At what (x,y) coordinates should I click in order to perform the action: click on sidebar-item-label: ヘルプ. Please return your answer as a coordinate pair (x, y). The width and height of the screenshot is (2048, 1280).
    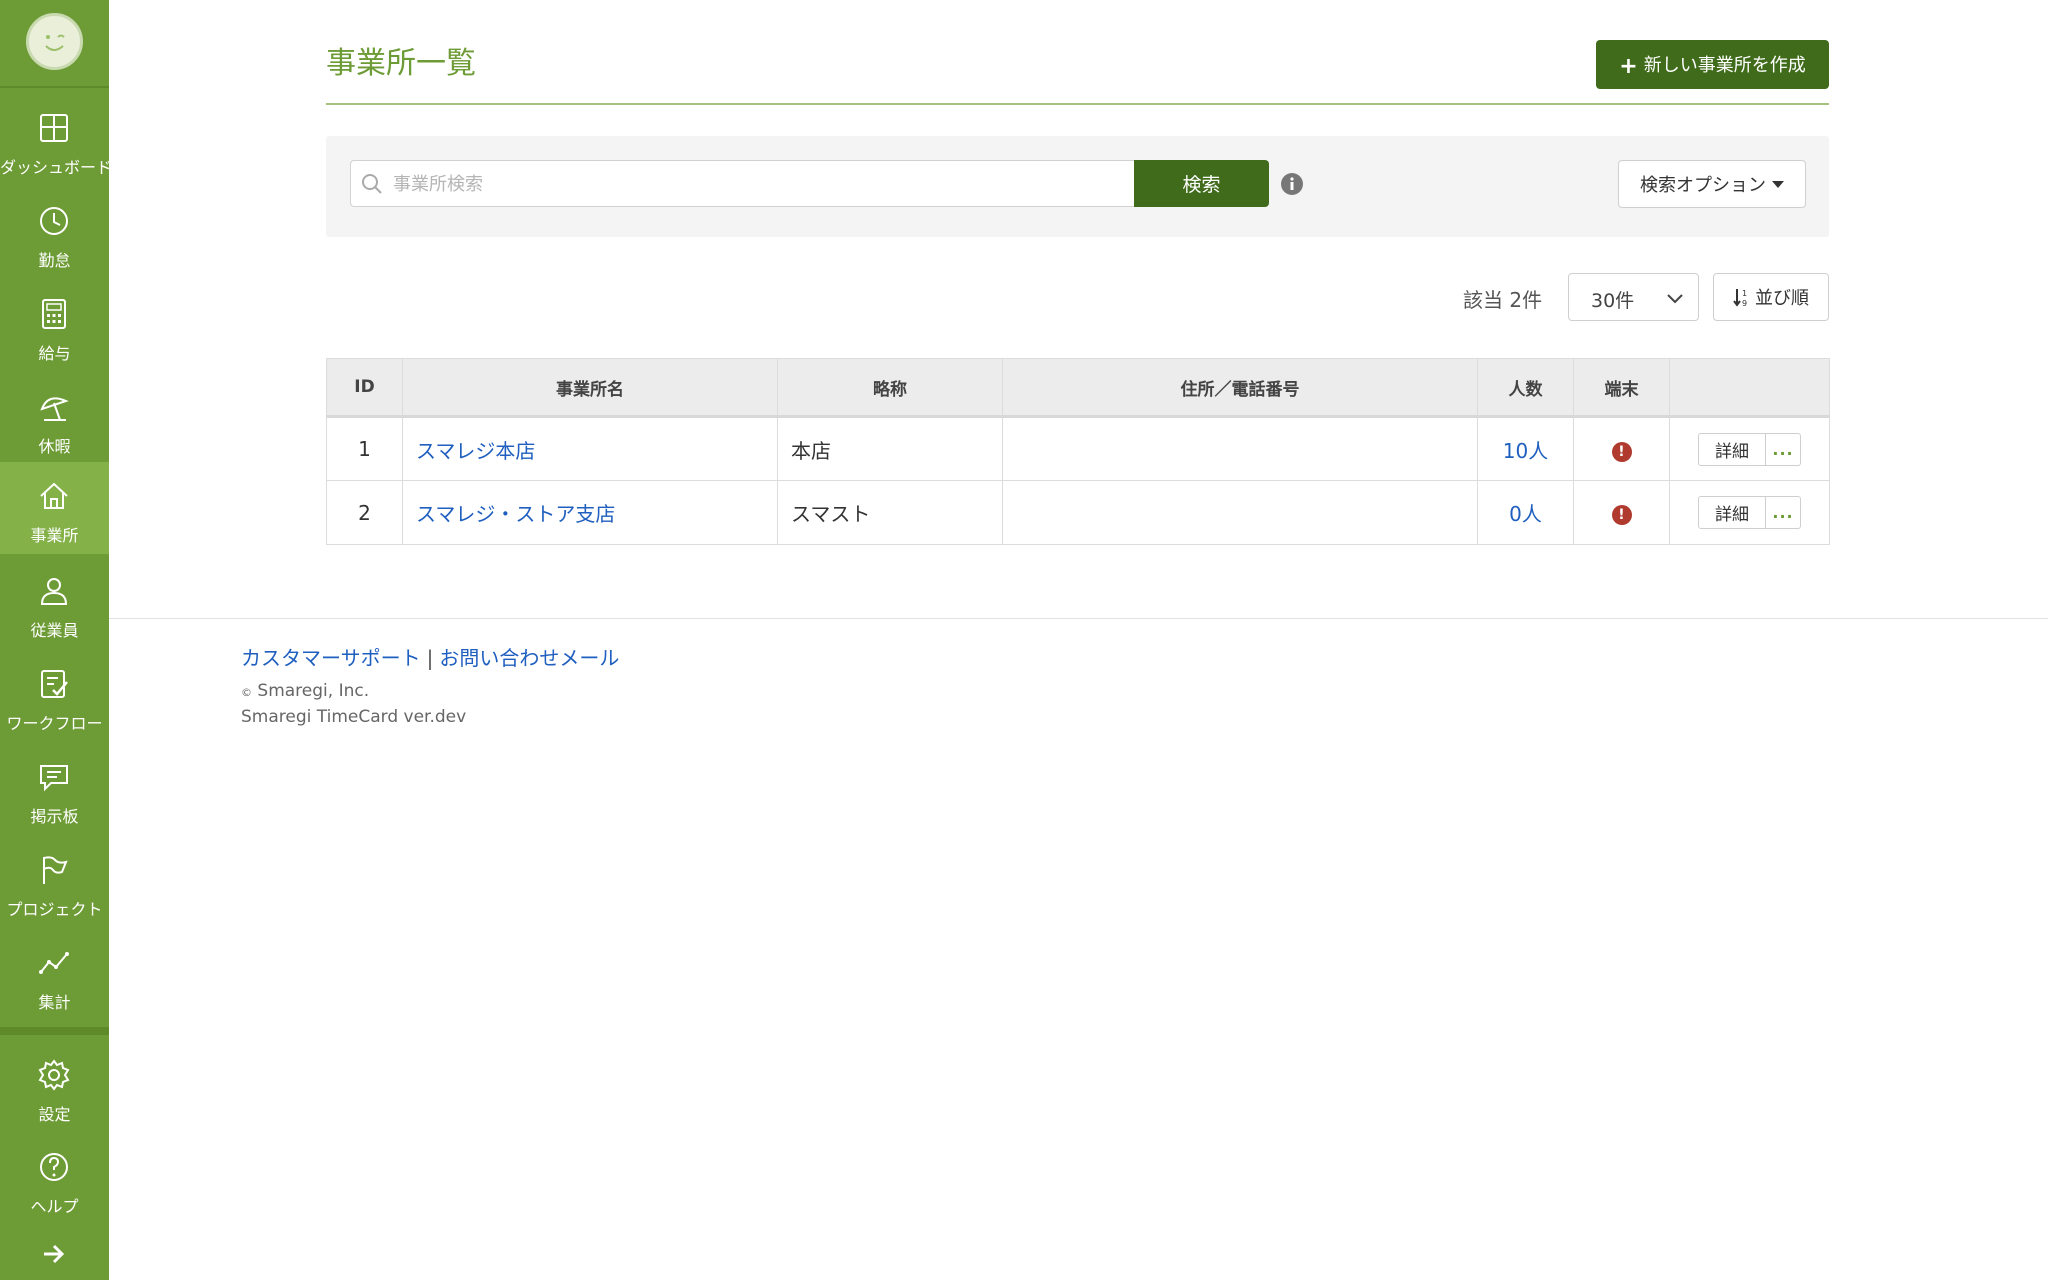
    Looking at the image, I should click on (54, 1206).